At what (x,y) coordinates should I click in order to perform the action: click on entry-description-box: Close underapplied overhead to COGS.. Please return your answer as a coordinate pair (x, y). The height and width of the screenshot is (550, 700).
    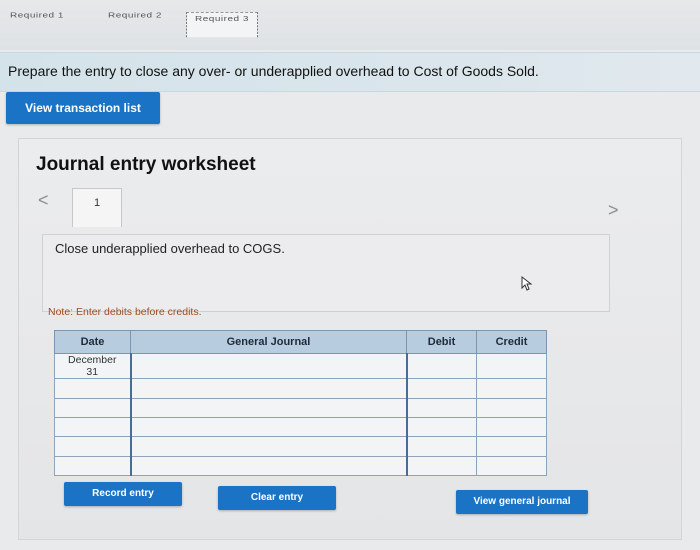
    Looking at the image, I should click on (326, 273).